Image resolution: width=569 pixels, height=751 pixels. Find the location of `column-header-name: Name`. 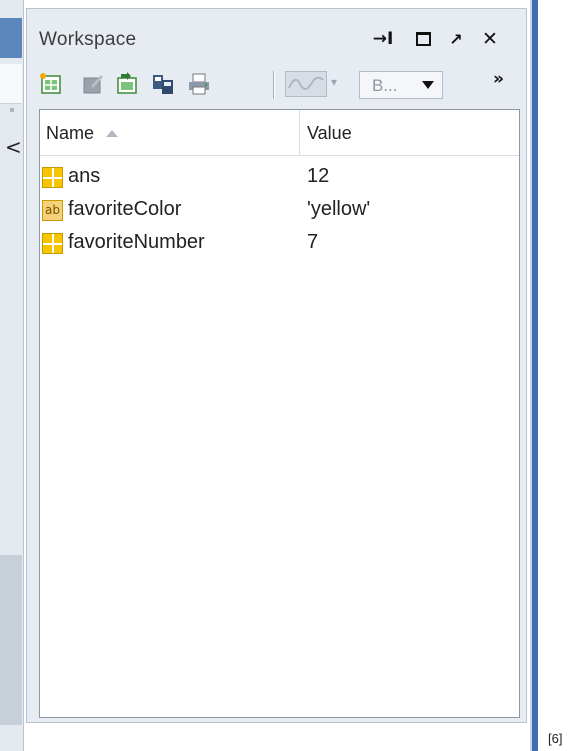

column-header-name: Name is located at coordinates (170, 132).